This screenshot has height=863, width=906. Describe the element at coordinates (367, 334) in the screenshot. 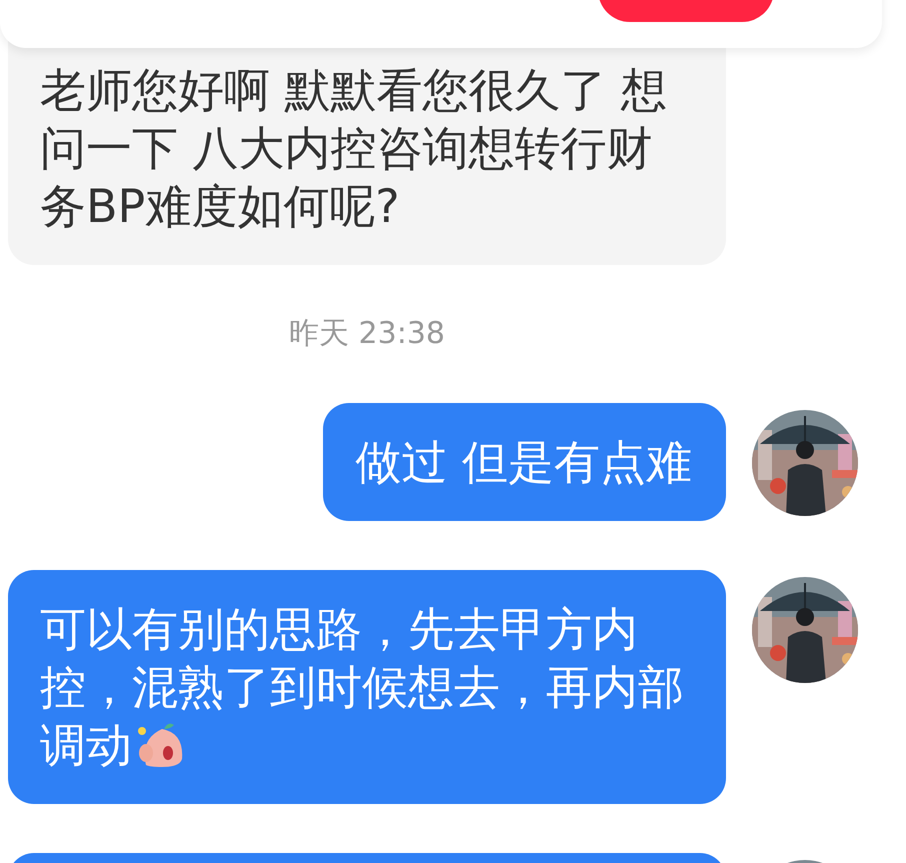

I see `timestamp: 昨天 23:38` at that location.